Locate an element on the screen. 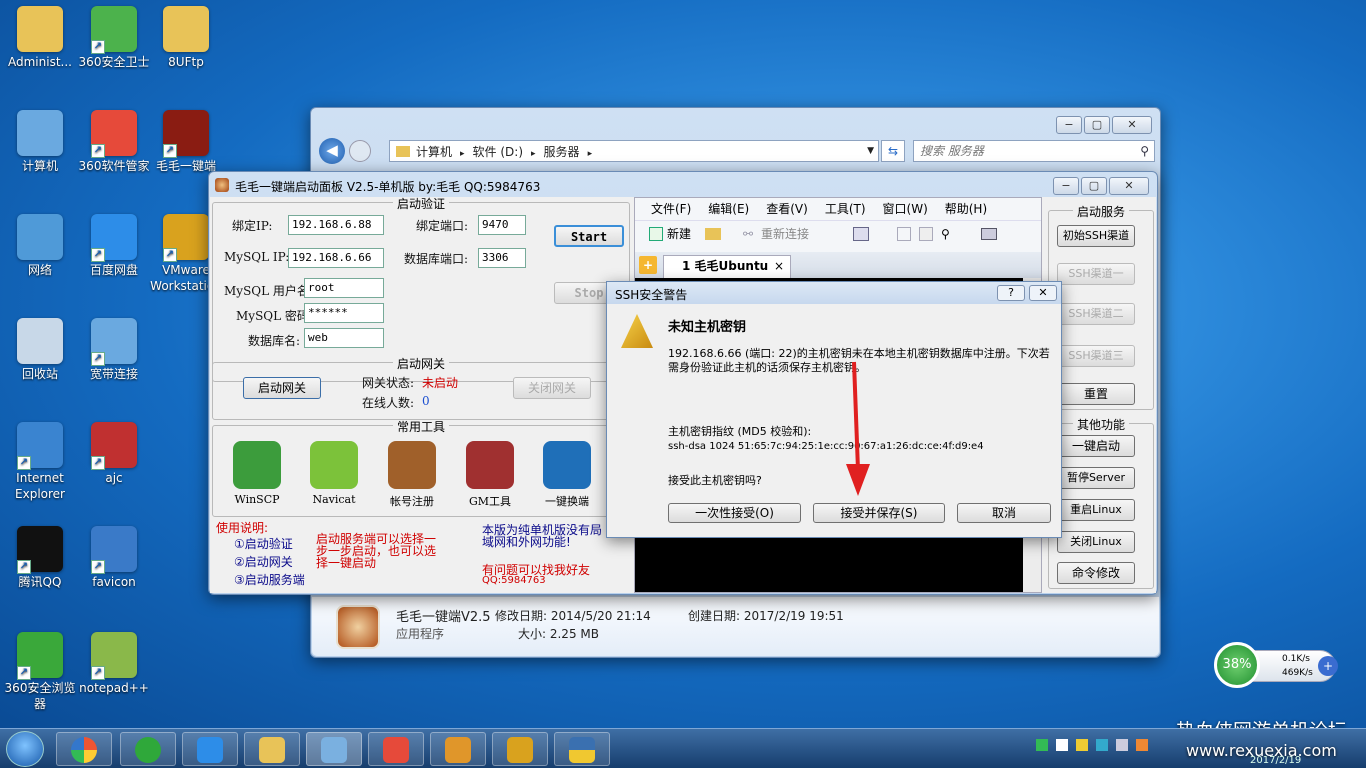 The image size is (1366, 768). session-tab: 1 毛毛Ubuntu × is located at coordinates (727, 266).